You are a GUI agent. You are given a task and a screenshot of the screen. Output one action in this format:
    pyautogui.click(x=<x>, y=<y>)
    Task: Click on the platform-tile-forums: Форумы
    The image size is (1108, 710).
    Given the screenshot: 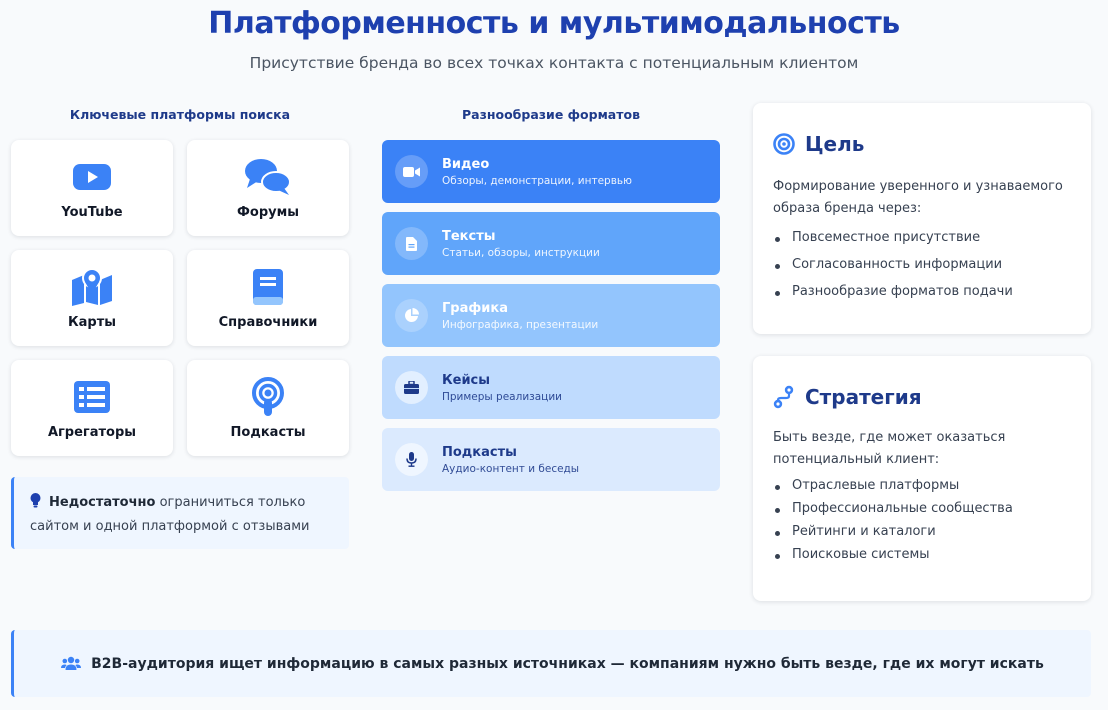 What is the action you would take?
    pyautogui.click(x=268, y=188)
    